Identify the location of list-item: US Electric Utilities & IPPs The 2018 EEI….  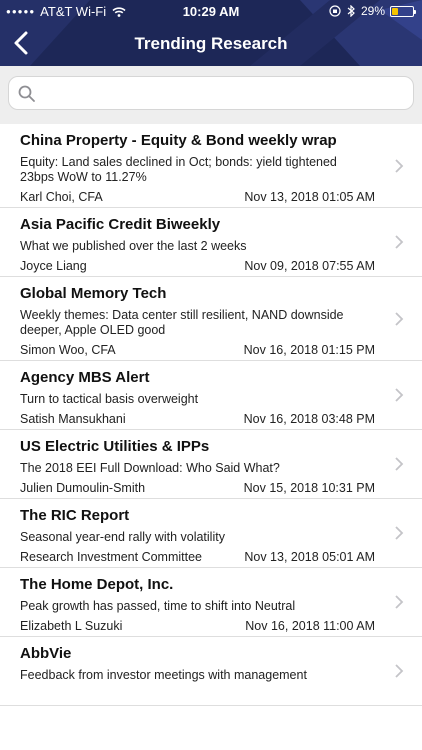
(211, 464).